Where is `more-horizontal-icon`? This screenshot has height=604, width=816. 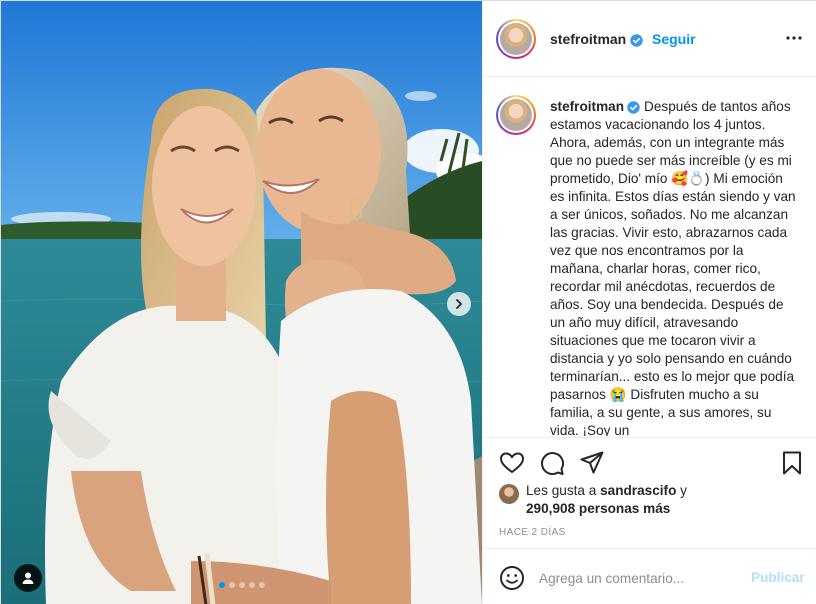 more-horizontal-icon is located at coordinates (794, 38).